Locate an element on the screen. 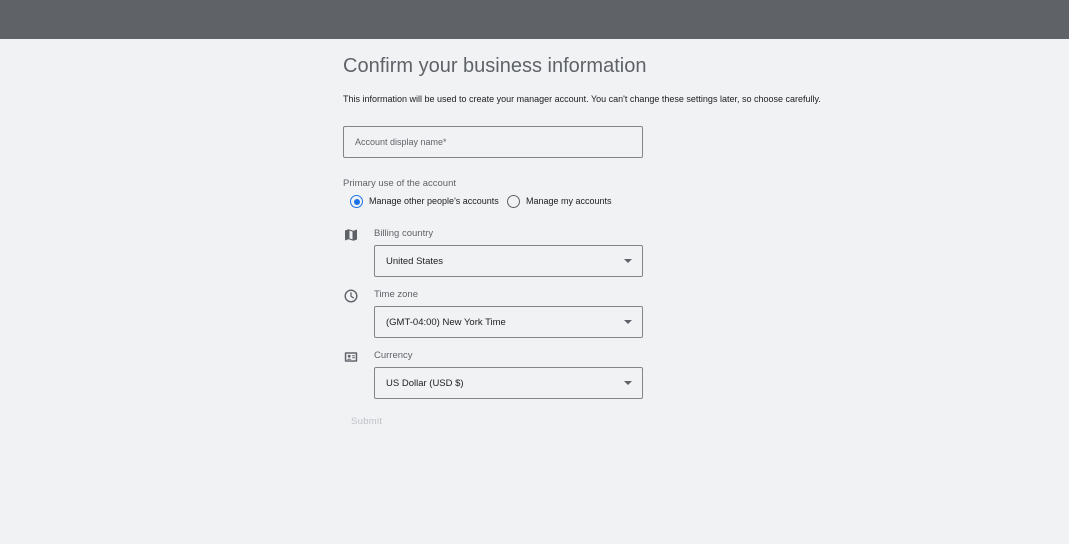 This screenshot has width=1069, height=544. currency-card-icon is located at coordinates (351, 357).